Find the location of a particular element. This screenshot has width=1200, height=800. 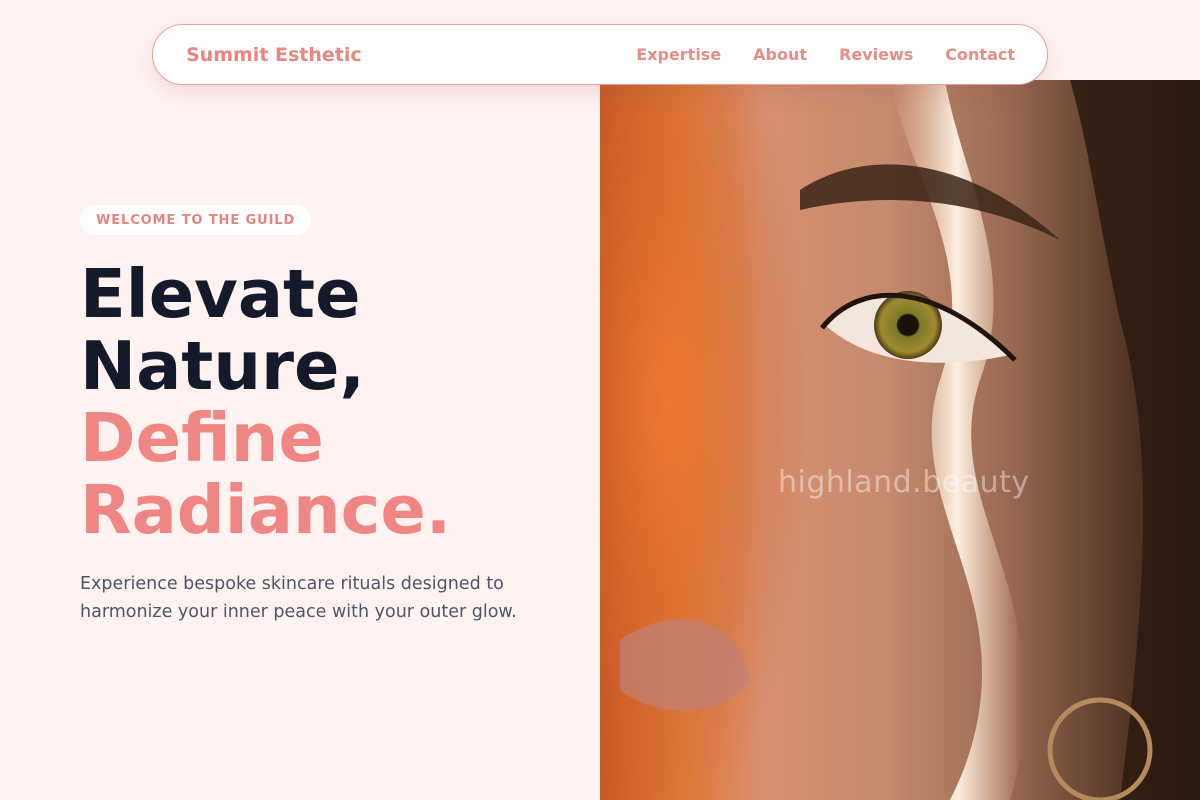

image-watermark: highland.beauty is located at coordinates (904, 482).